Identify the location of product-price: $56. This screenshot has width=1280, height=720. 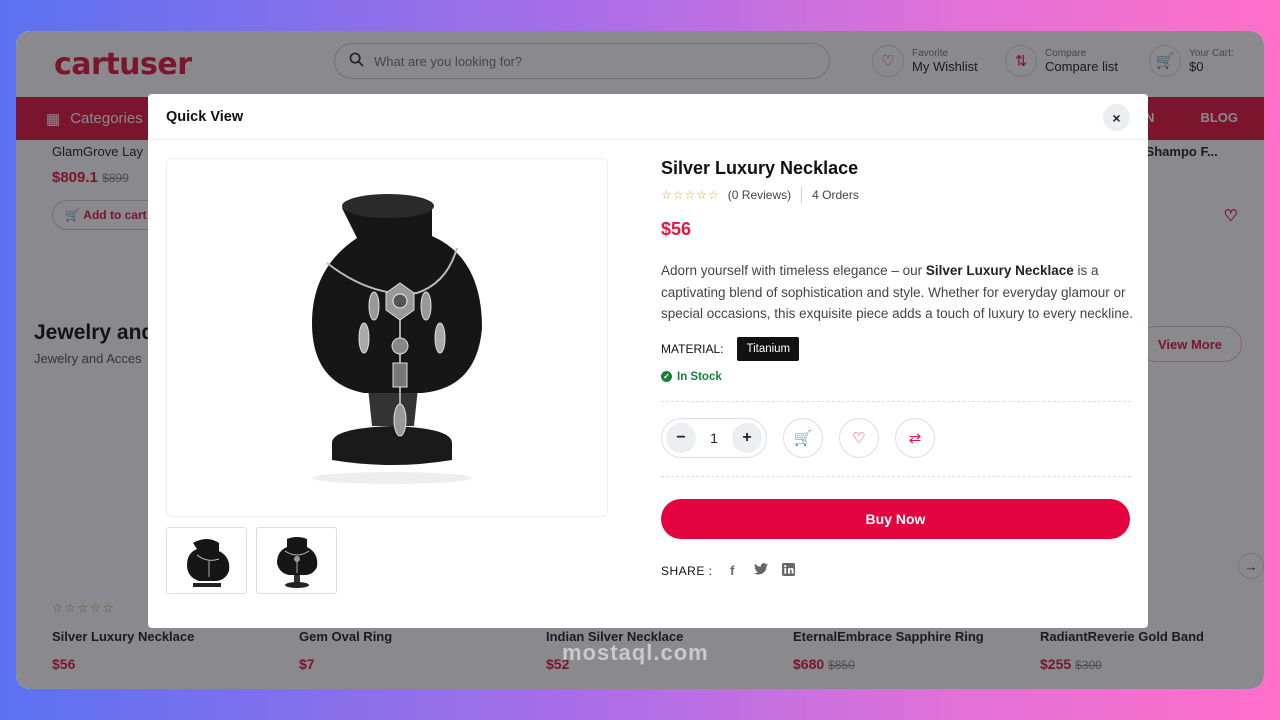
(676, 229).